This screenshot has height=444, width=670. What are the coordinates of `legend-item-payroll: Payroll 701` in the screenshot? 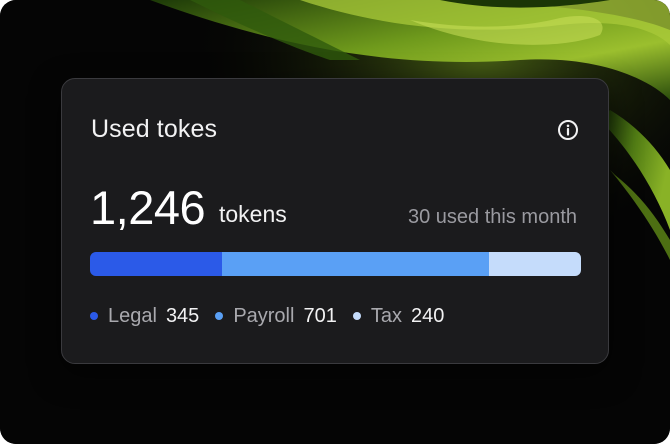 It's located at (276, 316).